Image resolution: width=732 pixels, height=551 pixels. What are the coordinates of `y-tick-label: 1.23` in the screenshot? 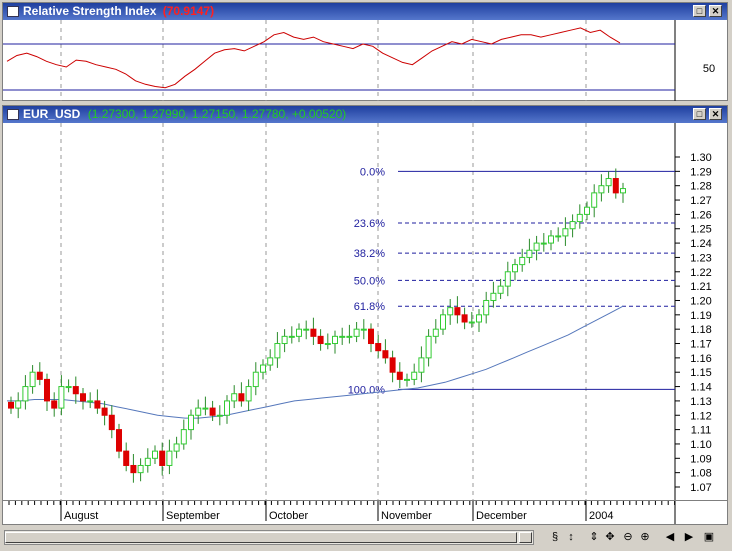 It's located at (700, 258).